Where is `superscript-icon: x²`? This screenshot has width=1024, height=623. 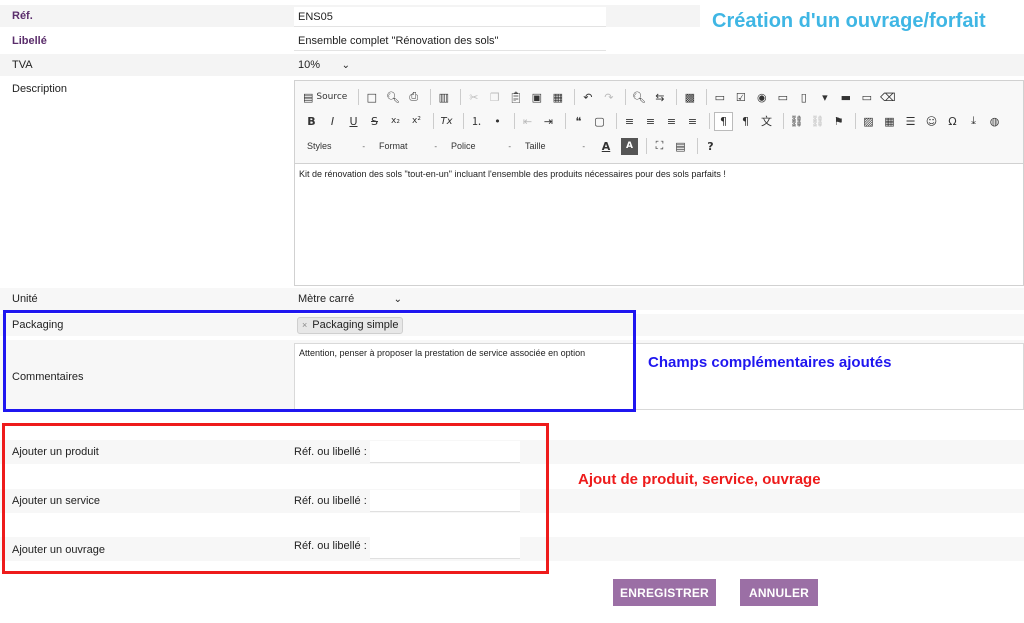 superscript-icon: x² is located at coordinates (416, 121).